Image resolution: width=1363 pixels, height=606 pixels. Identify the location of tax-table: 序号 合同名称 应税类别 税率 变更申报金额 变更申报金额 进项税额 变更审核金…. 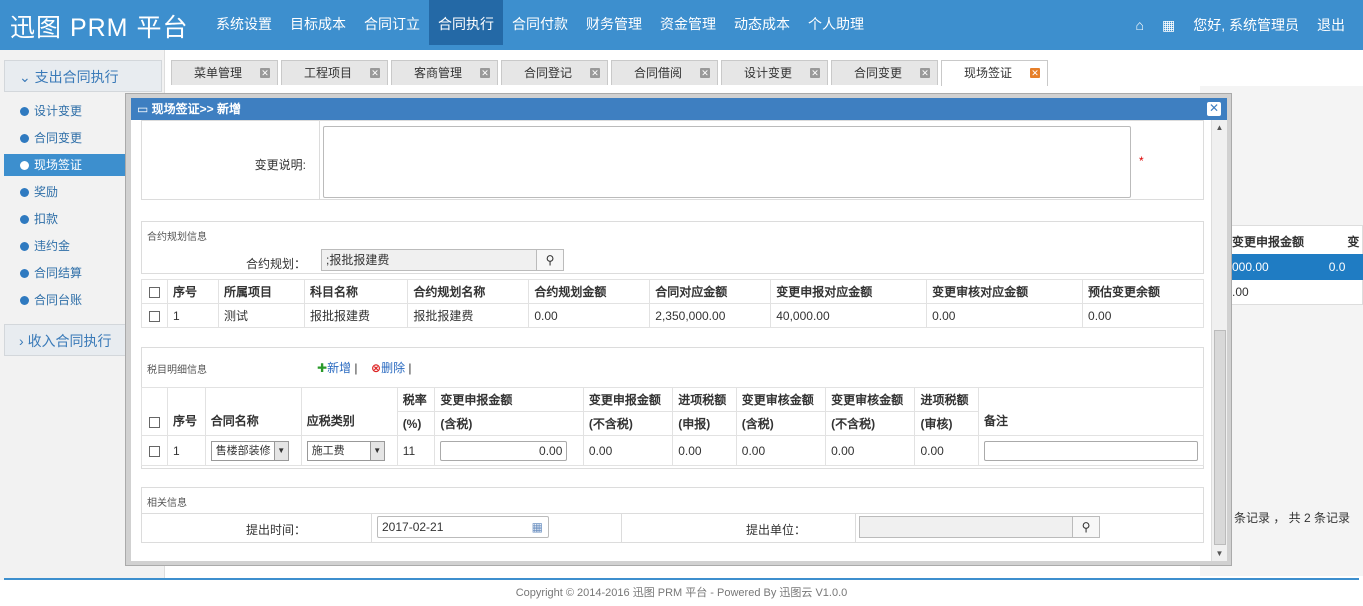
(672, 426).